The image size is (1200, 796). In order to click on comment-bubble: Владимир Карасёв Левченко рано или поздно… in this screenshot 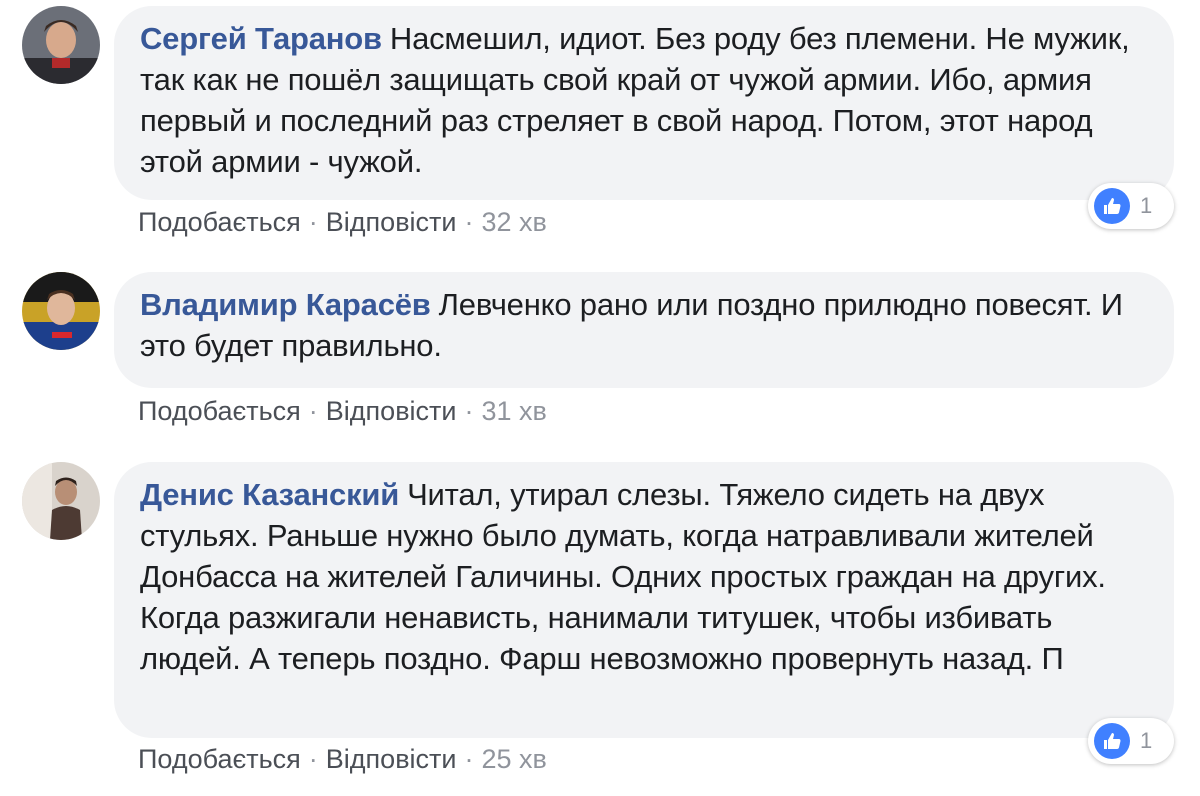, I will do `click(644, 330)`.